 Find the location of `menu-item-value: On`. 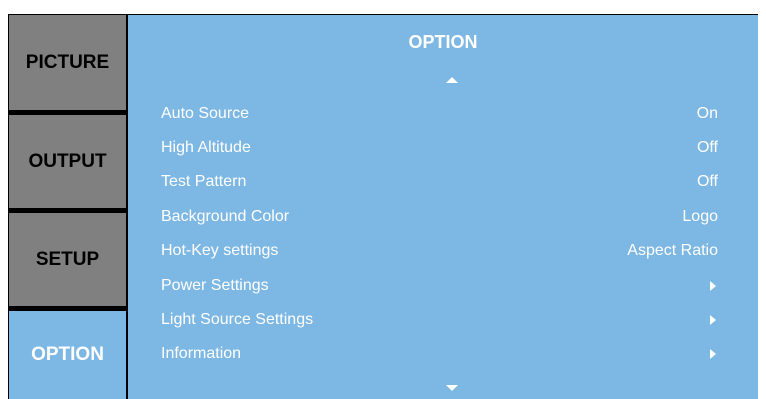

menu-item-value: On is located at coordinates (707, 113).